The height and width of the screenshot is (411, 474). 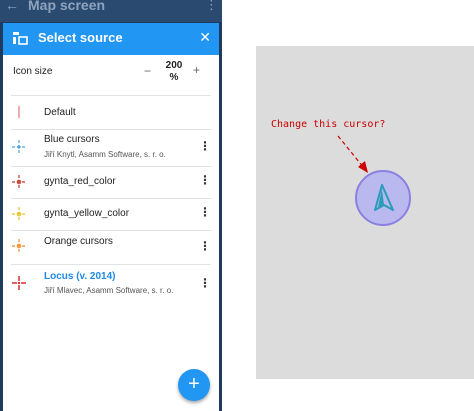 What do you see at coordinates (80, 276) in the screenshot?
I see `list-item-name: Locus (v. 2014)` at bounding box center [80, 276].